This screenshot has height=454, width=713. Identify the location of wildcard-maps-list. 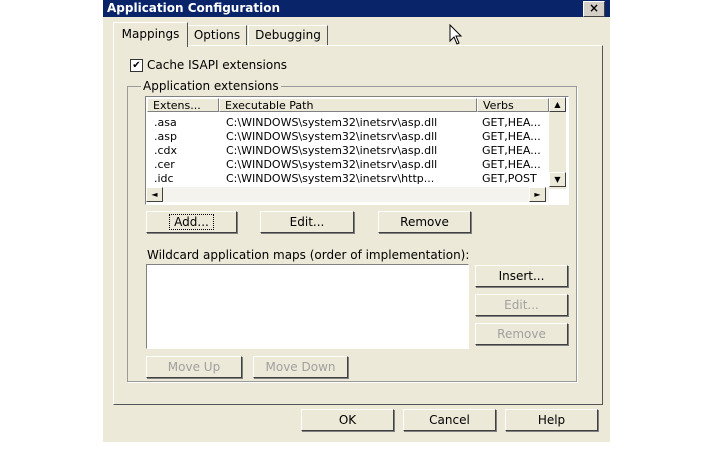
(307, 306).